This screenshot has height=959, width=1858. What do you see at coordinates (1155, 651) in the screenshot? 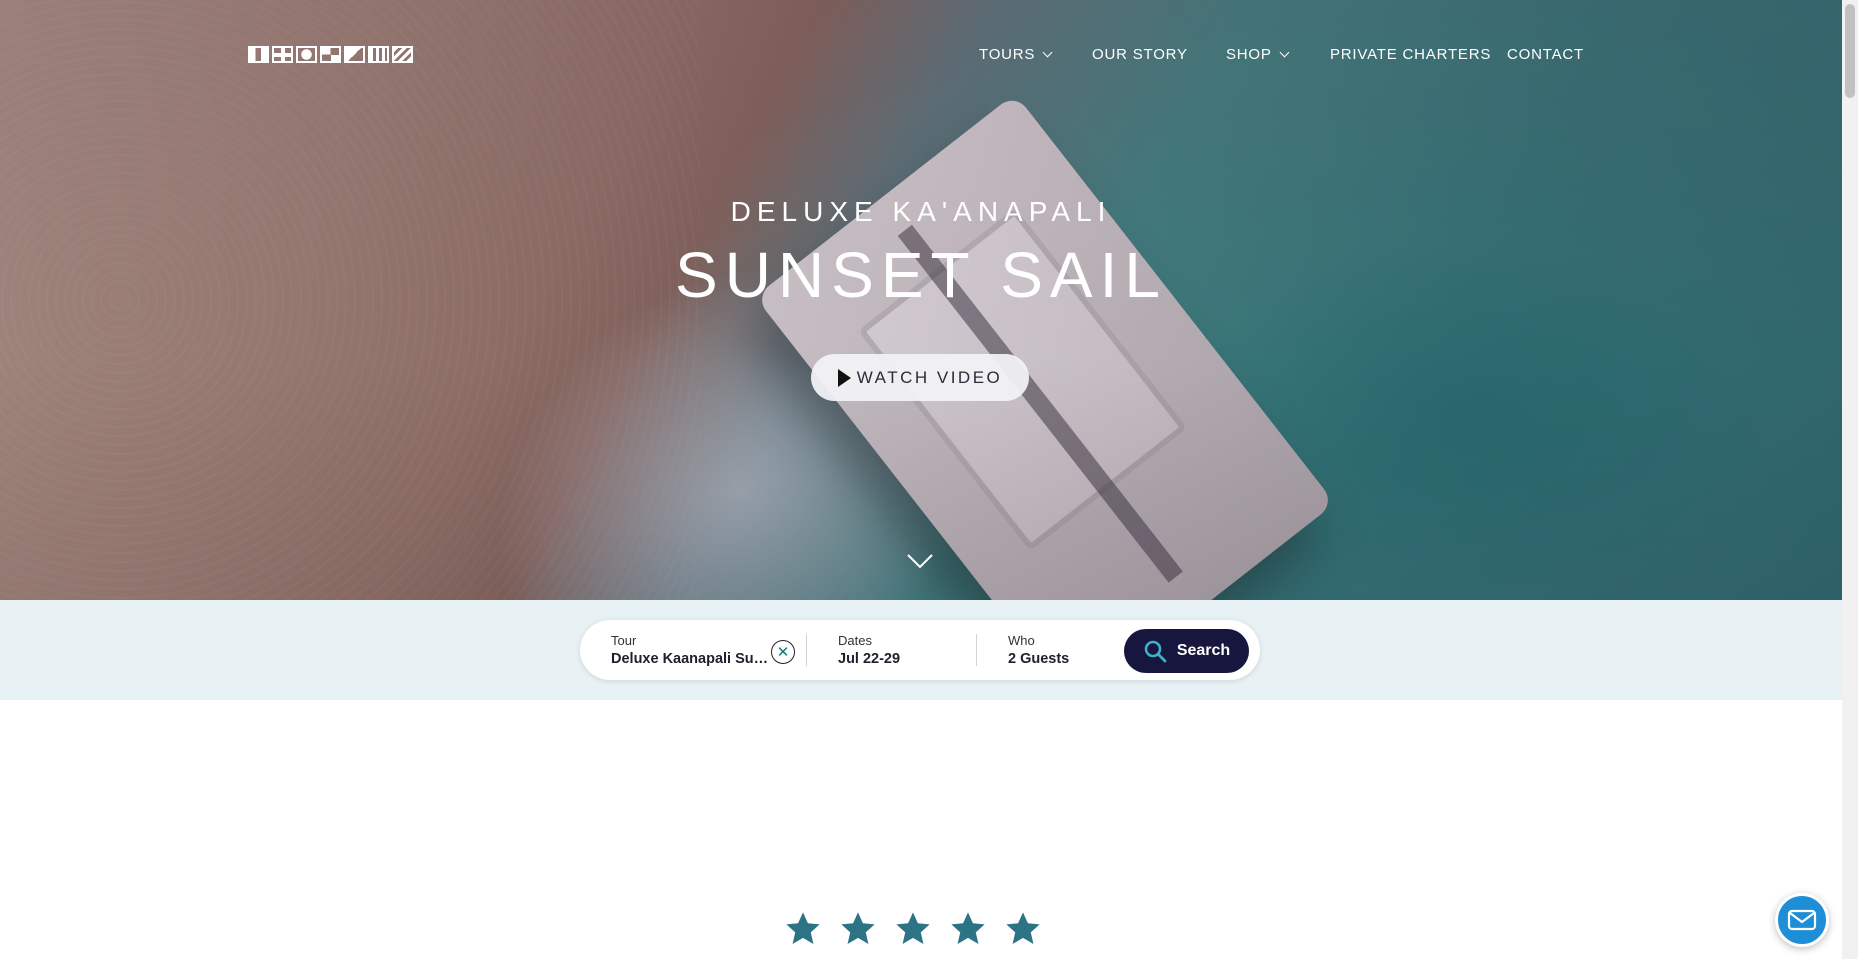
I see `search-icon` at bounding box center [1155, 651].